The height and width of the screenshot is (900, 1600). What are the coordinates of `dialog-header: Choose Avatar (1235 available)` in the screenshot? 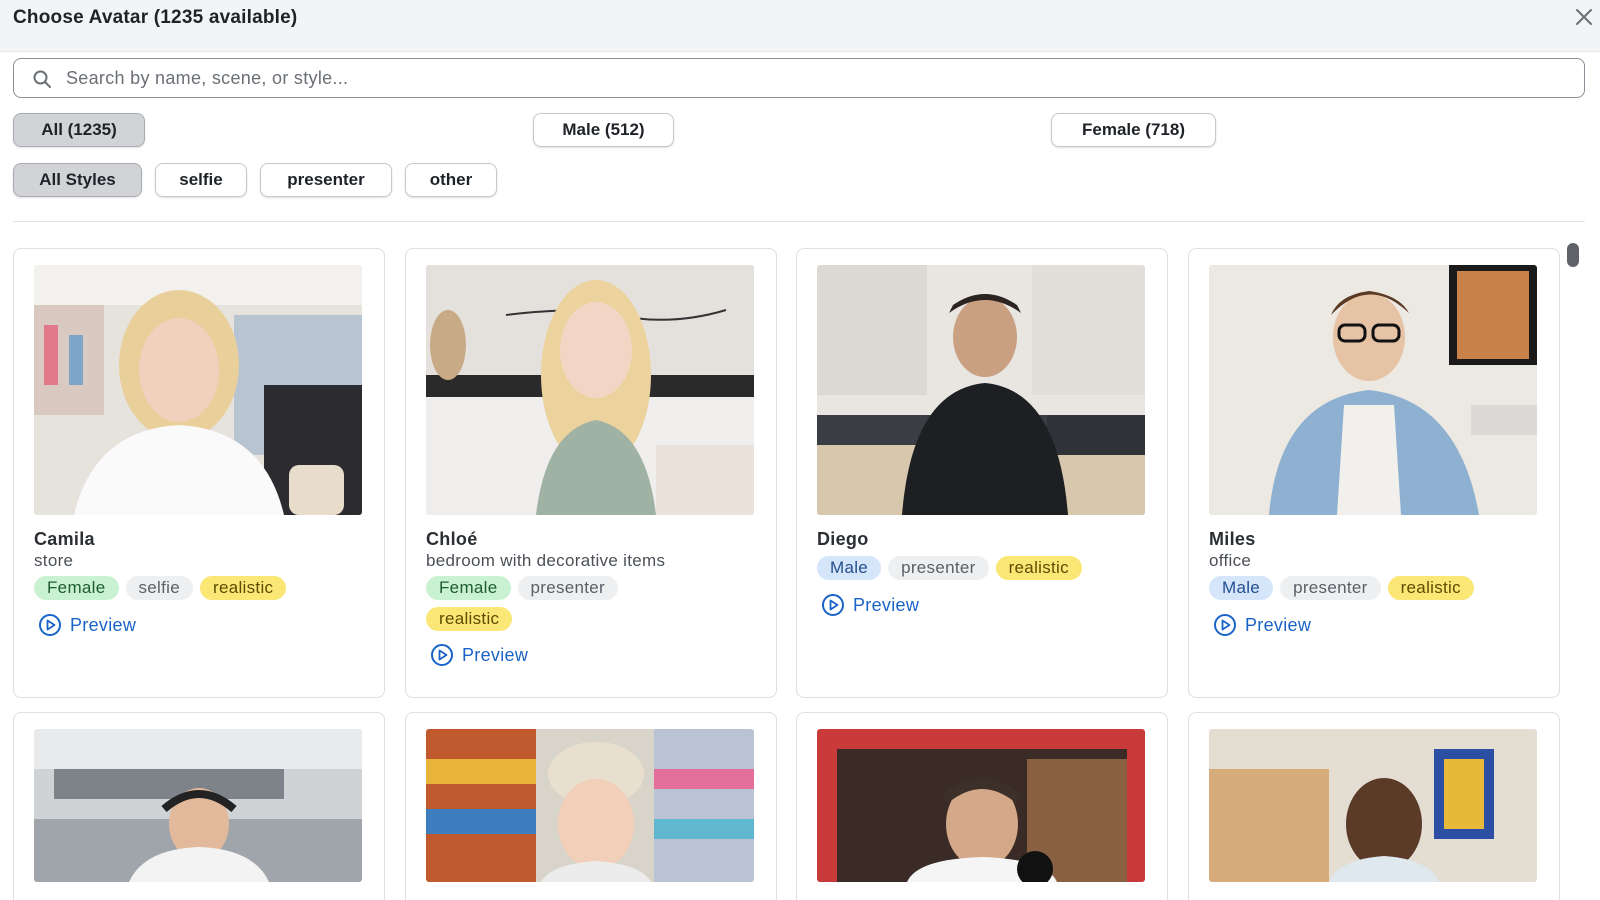 It's located at (800, 26).